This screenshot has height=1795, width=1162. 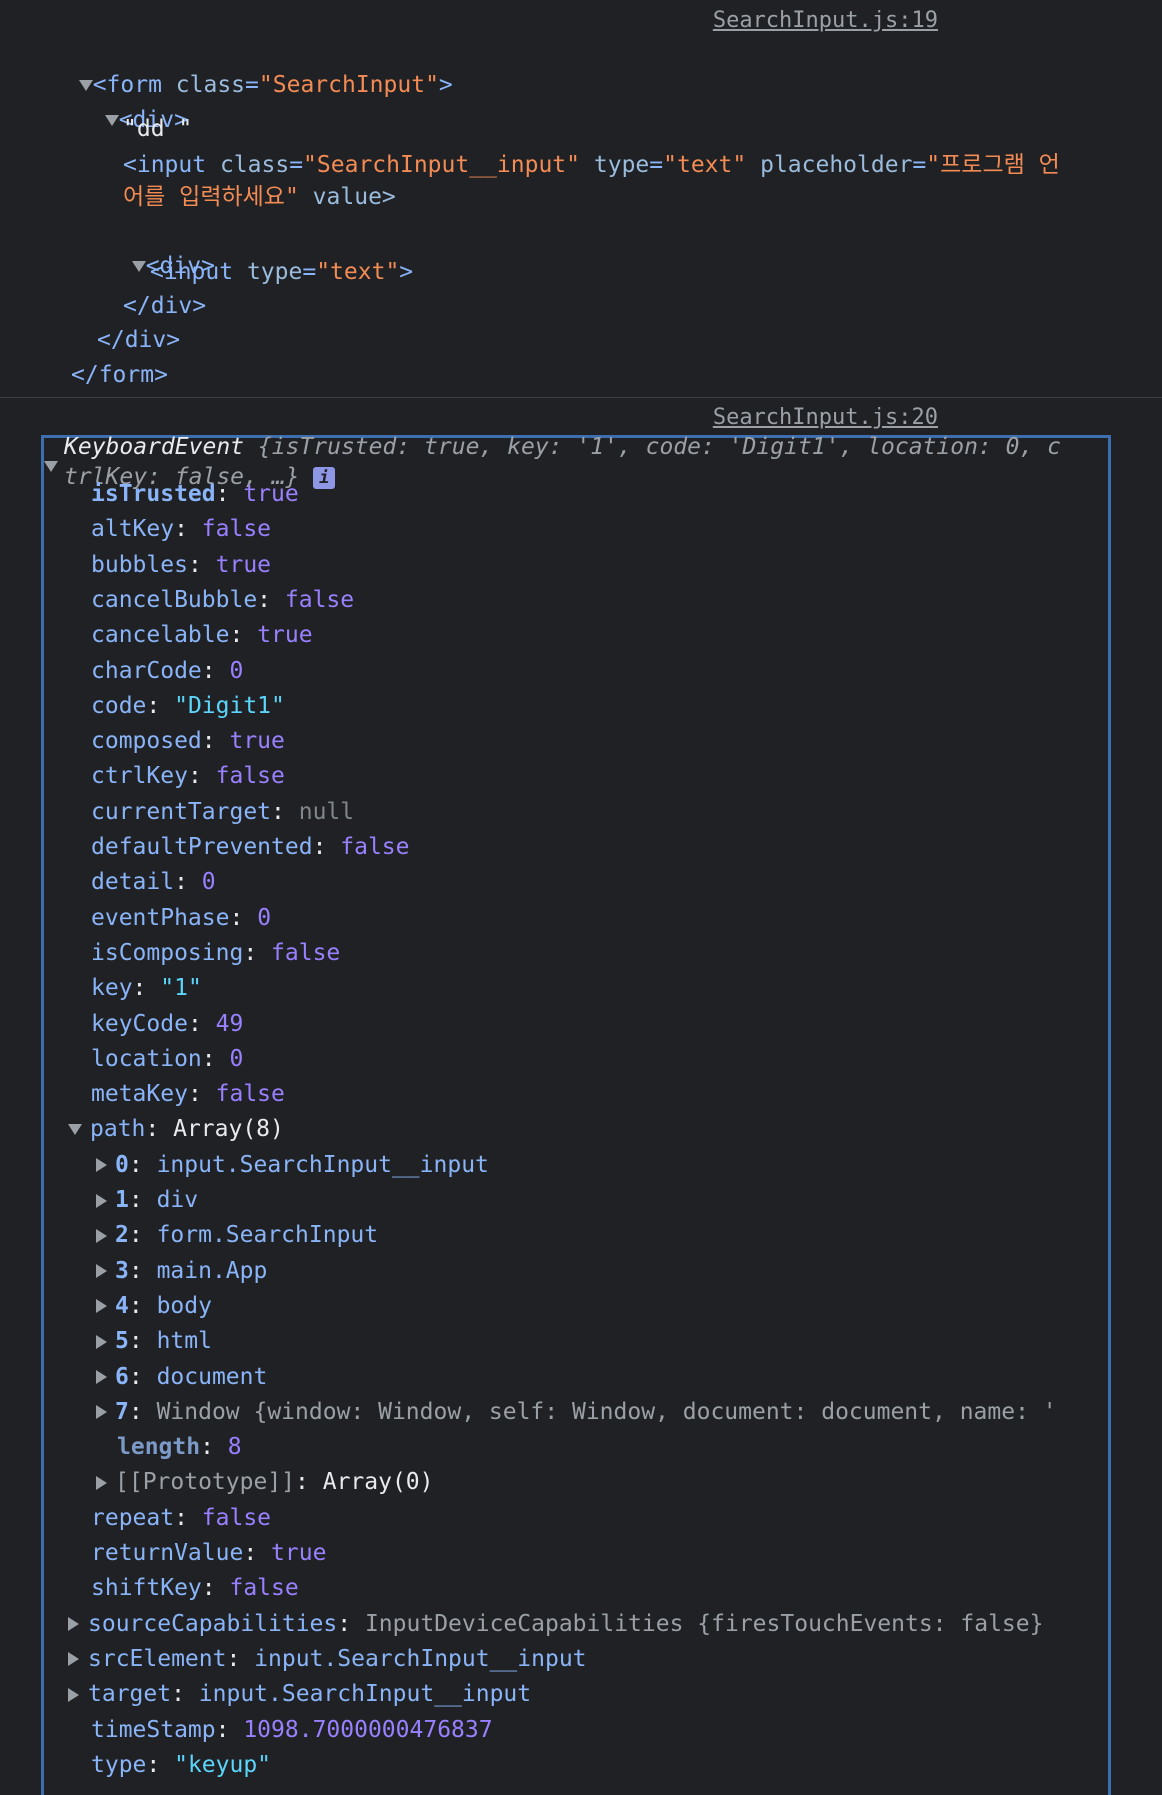 I want to click on prop-row-eventPhase: eventPhase: 0, so click(x=181, y=918).